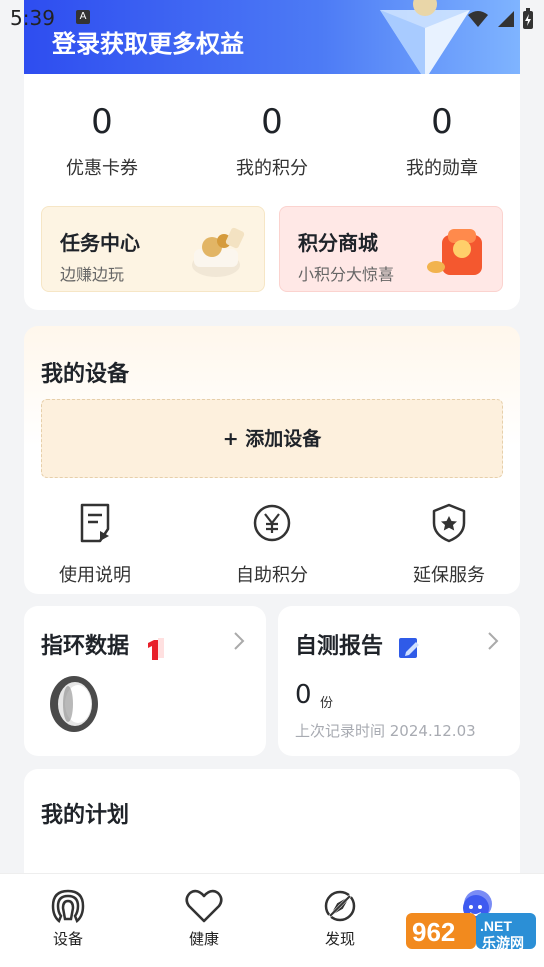 This screenshot has height=967, width=544. Describe the element at coordinates (506, 19) in the screenshot. I see `signal-icon` at that location.